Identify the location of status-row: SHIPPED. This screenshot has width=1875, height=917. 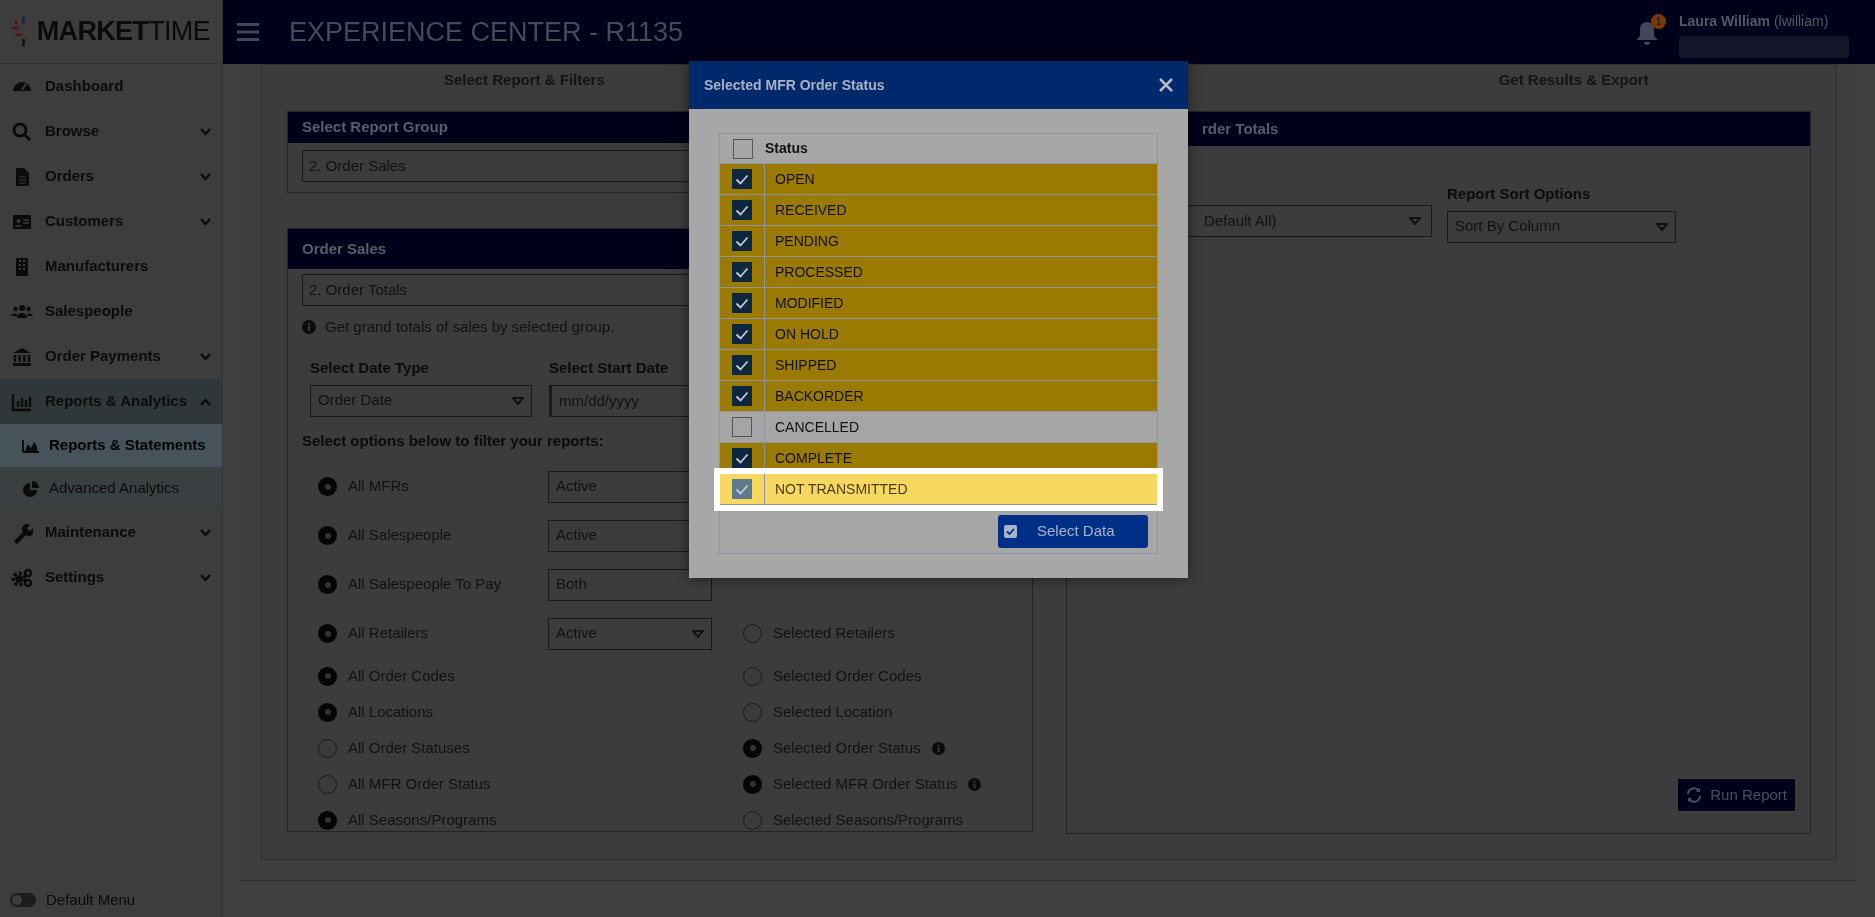
(938, 365).